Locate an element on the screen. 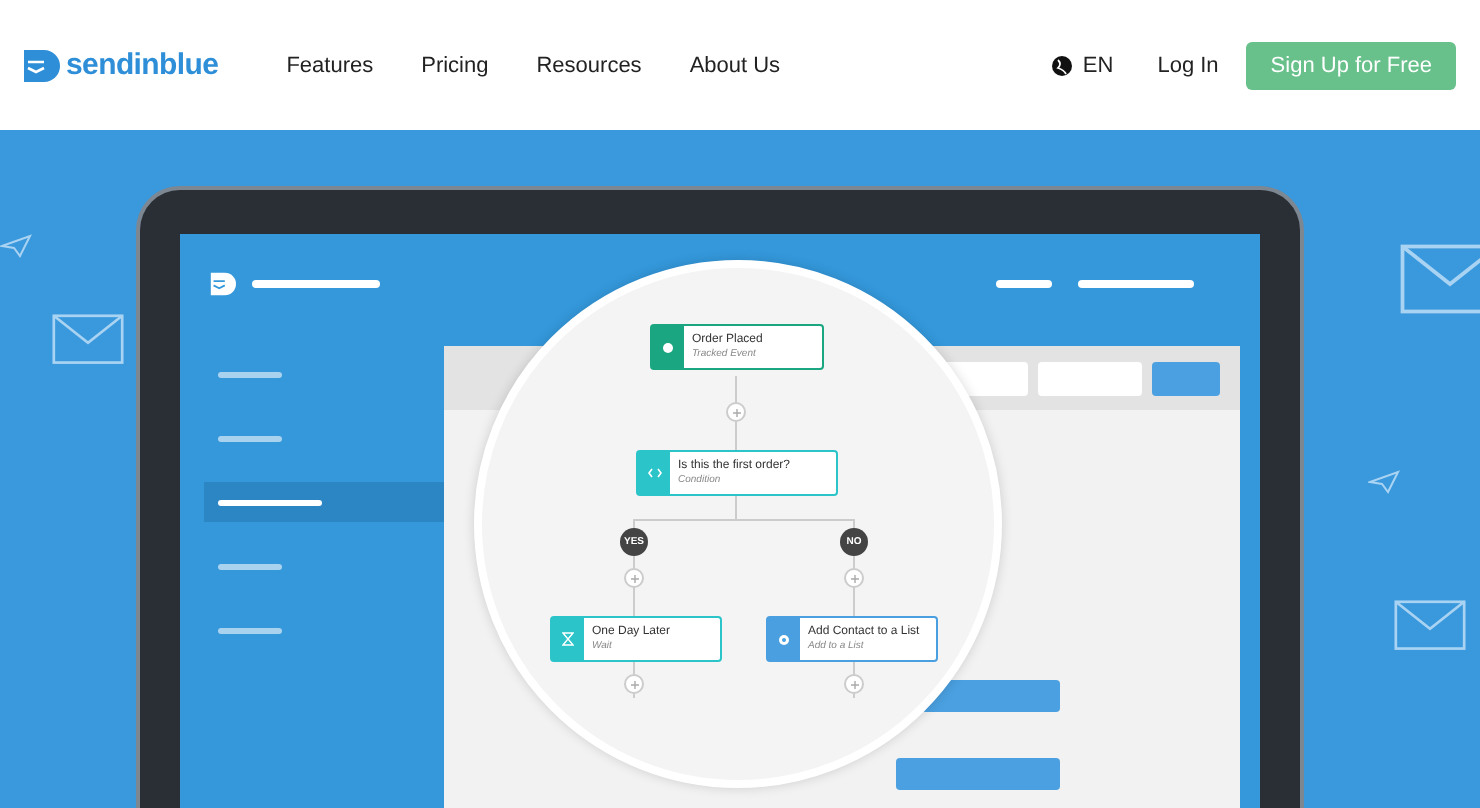  login-link: Log In is located at coordinates (1188, 65).